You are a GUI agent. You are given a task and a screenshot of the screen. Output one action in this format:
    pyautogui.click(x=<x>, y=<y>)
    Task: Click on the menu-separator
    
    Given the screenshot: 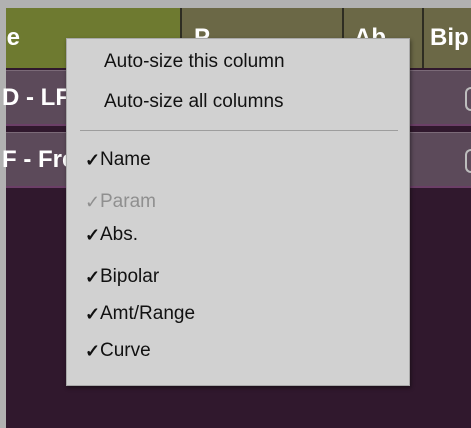 What is the action you would take?
    pyautogui.click(x=239, y=130)
    